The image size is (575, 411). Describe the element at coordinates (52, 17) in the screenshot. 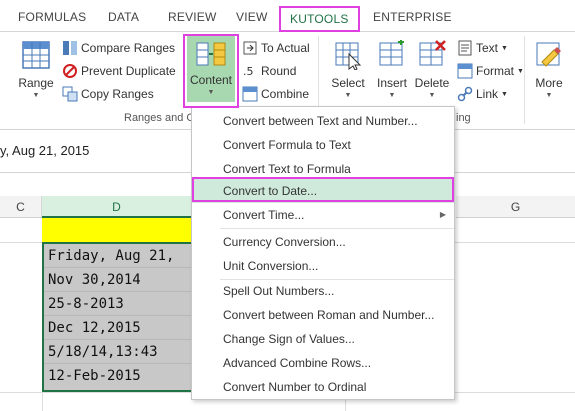

I see `tab-formulas: FORMULAS` at that location.